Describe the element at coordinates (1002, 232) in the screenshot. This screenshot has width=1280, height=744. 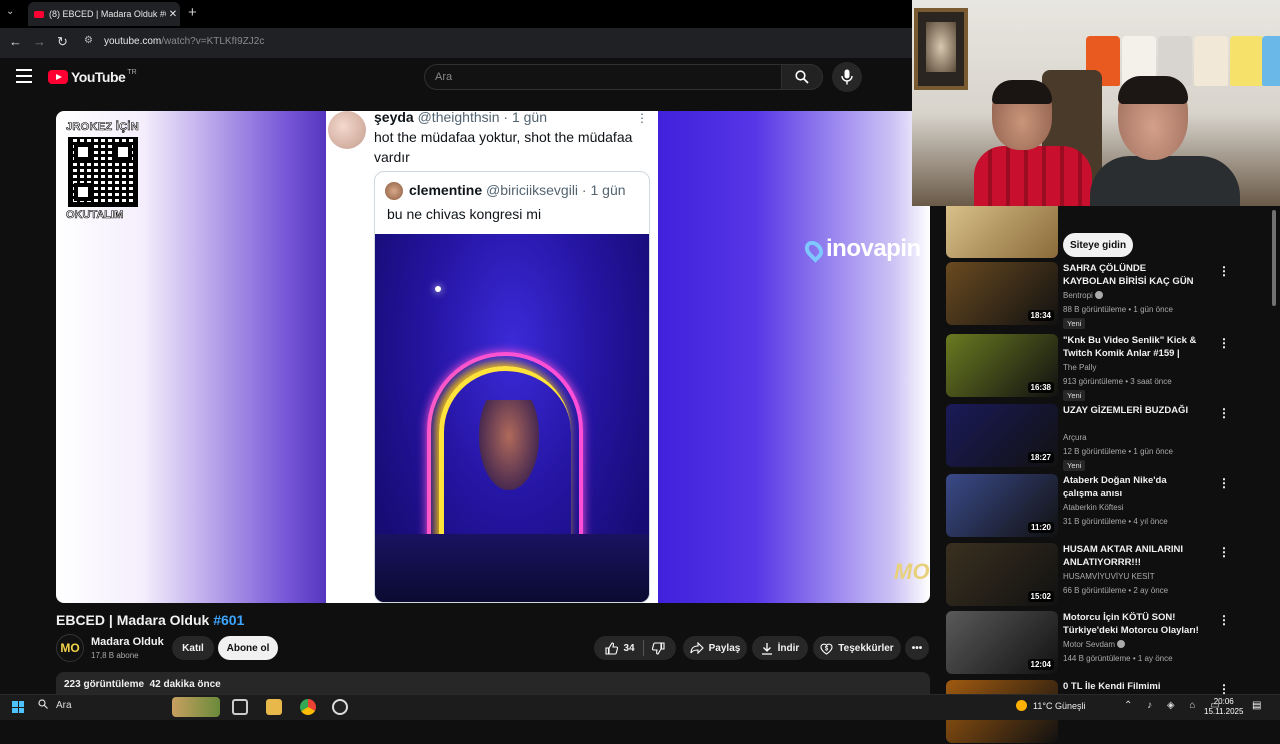
I see `ad-thumbnail` at that location.